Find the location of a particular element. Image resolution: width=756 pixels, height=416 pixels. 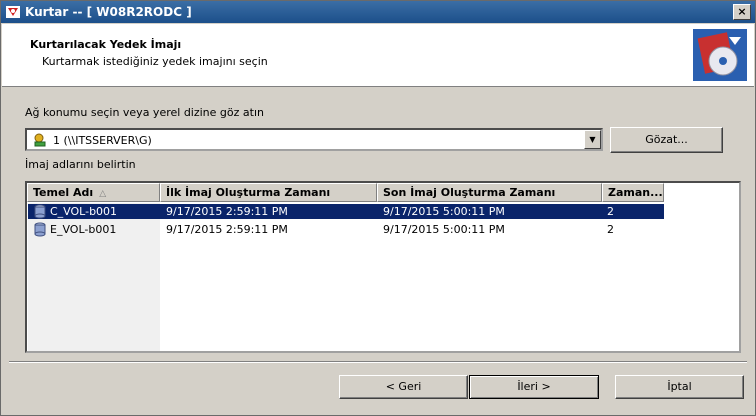

row-name: C_VOL-b001 is located at coordinates (84, 211).